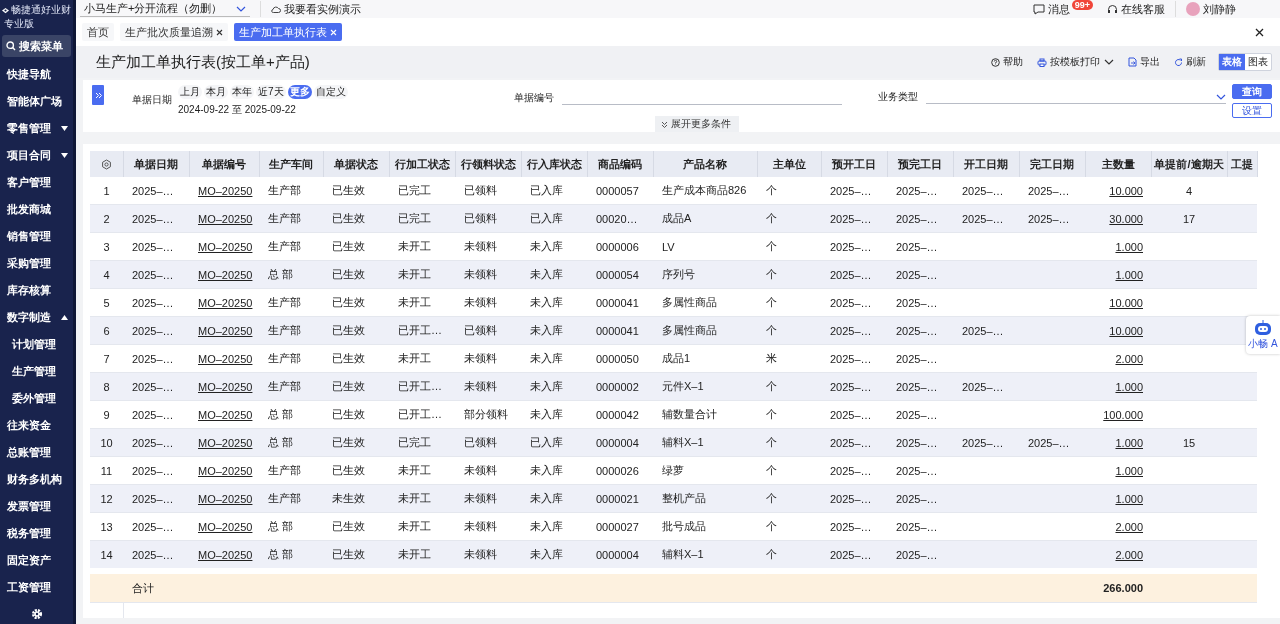 The image size is (1280, 624). I want to click on search-menu-button: 搜索菜单, so click(36, 46).